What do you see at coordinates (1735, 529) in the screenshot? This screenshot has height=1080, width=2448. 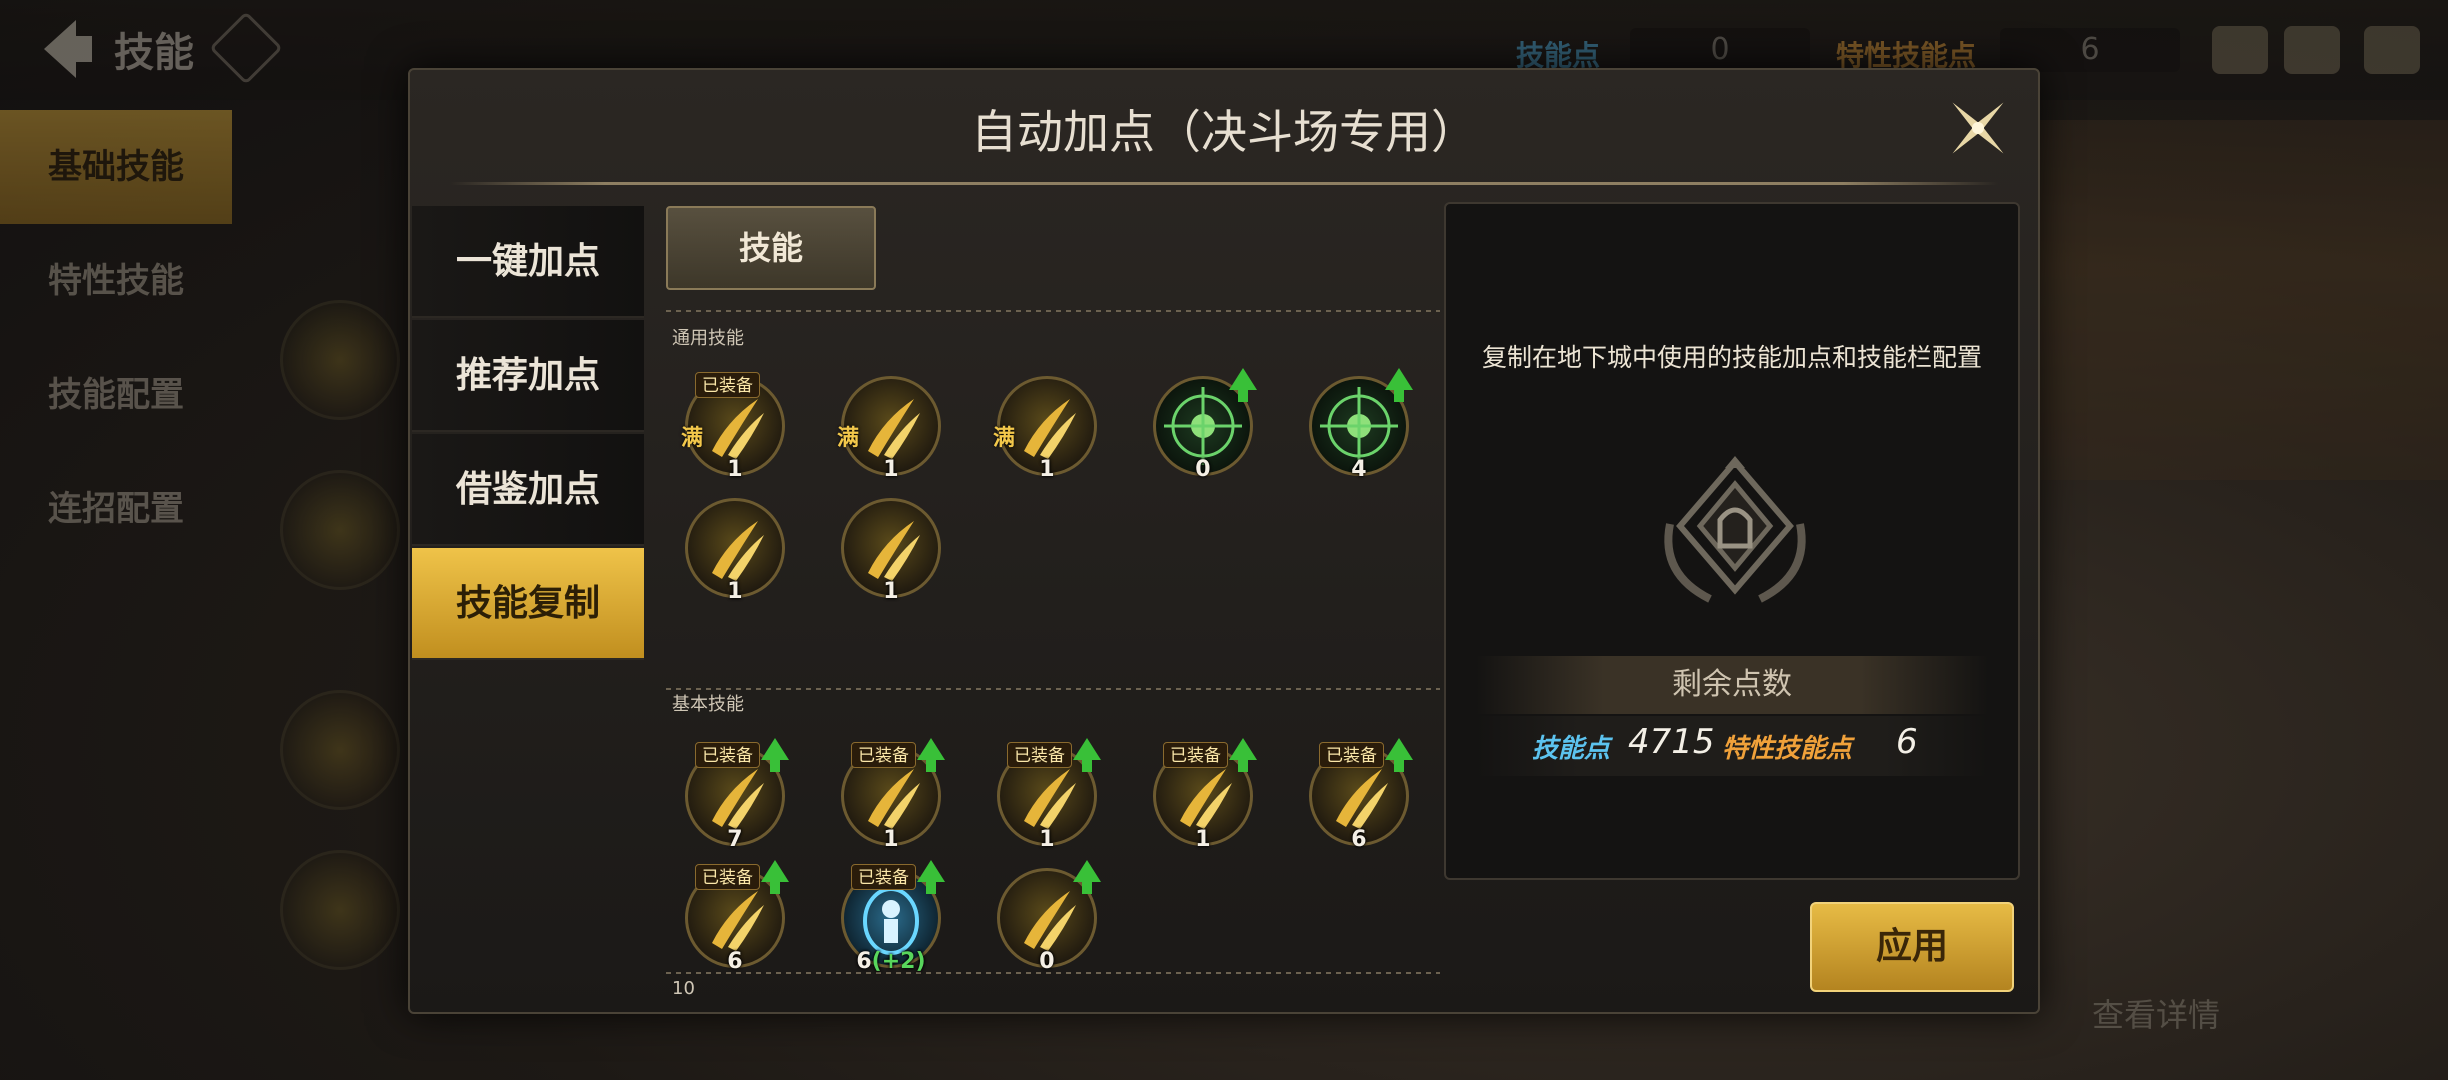 I see `arena-emblem-icon` at bounding box center [1735, 529].